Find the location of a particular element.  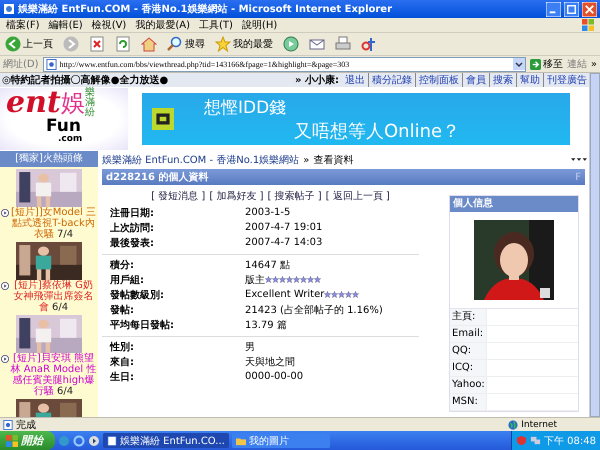

profile-action-link: [ 發短消息 ] is located at coordinates (178, 196).